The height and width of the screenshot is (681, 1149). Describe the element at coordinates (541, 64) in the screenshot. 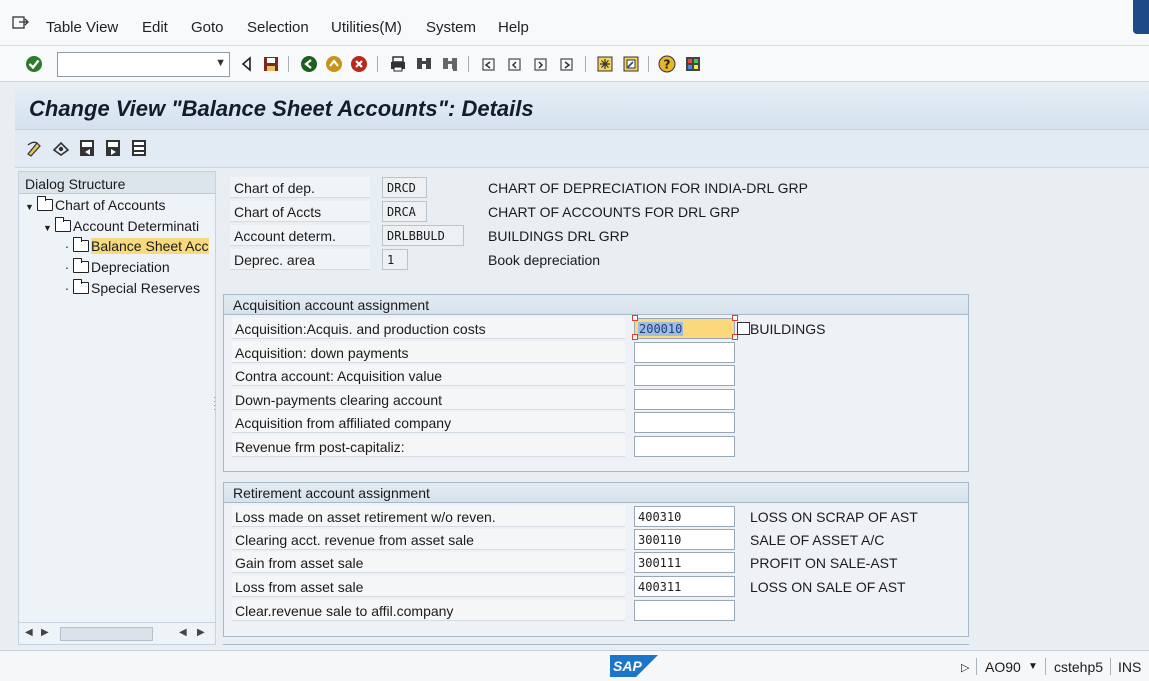

I see `next-page-icon` at that location.